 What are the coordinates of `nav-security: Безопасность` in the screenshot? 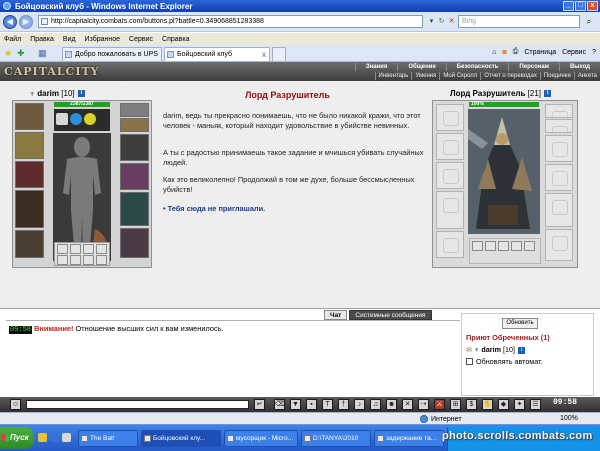 It's located at (477, 67).